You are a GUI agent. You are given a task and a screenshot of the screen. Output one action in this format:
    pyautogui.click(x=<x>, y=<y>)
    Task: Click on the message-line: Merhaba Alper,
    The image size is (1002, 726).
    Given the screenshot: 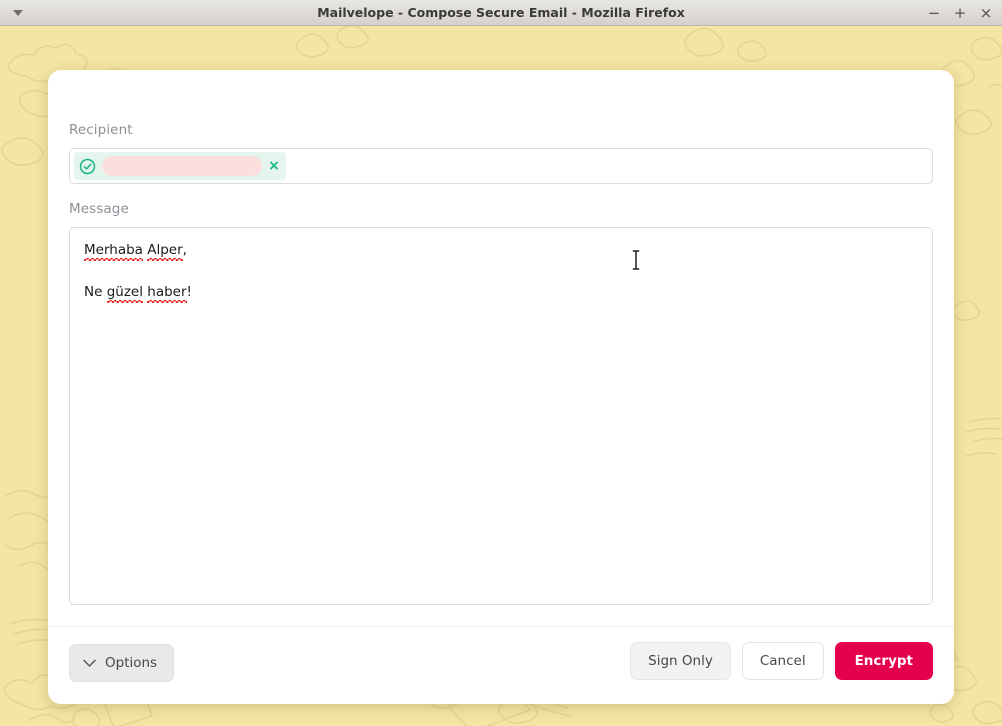 What is the action you would take?
    pyautogui.click(x=501, y=250)
    